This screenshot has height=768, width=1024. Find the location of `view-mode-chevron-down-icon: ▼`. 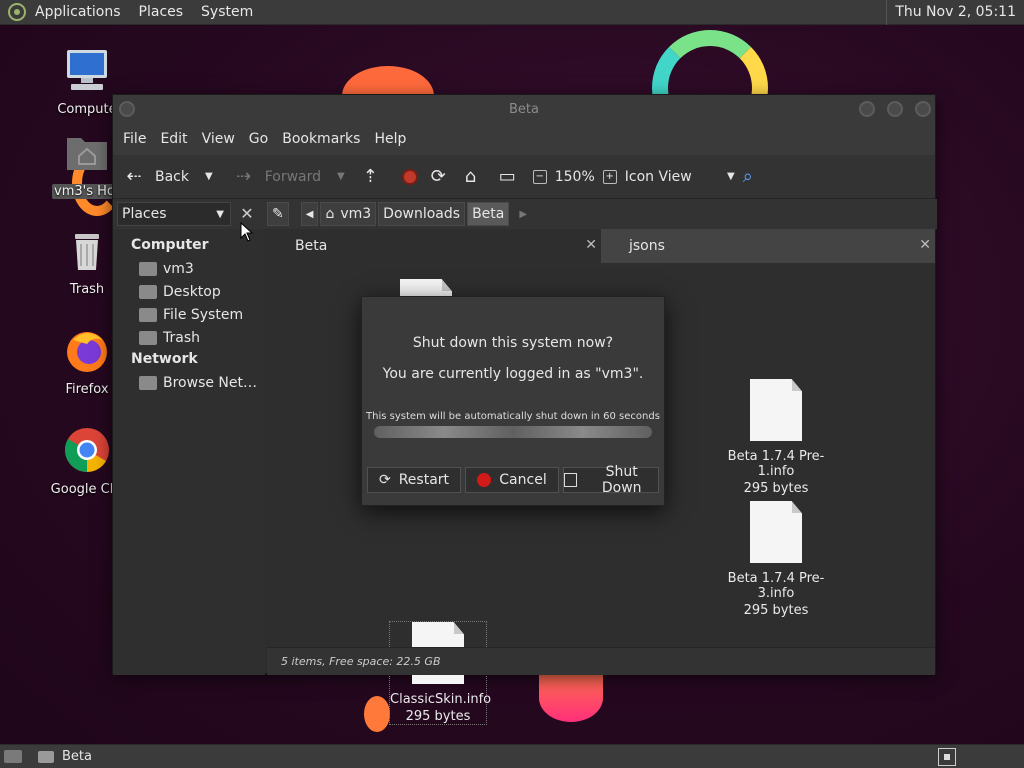

view-mode-chevron-down-icon: ▼ is located at coordinates (731, 176).